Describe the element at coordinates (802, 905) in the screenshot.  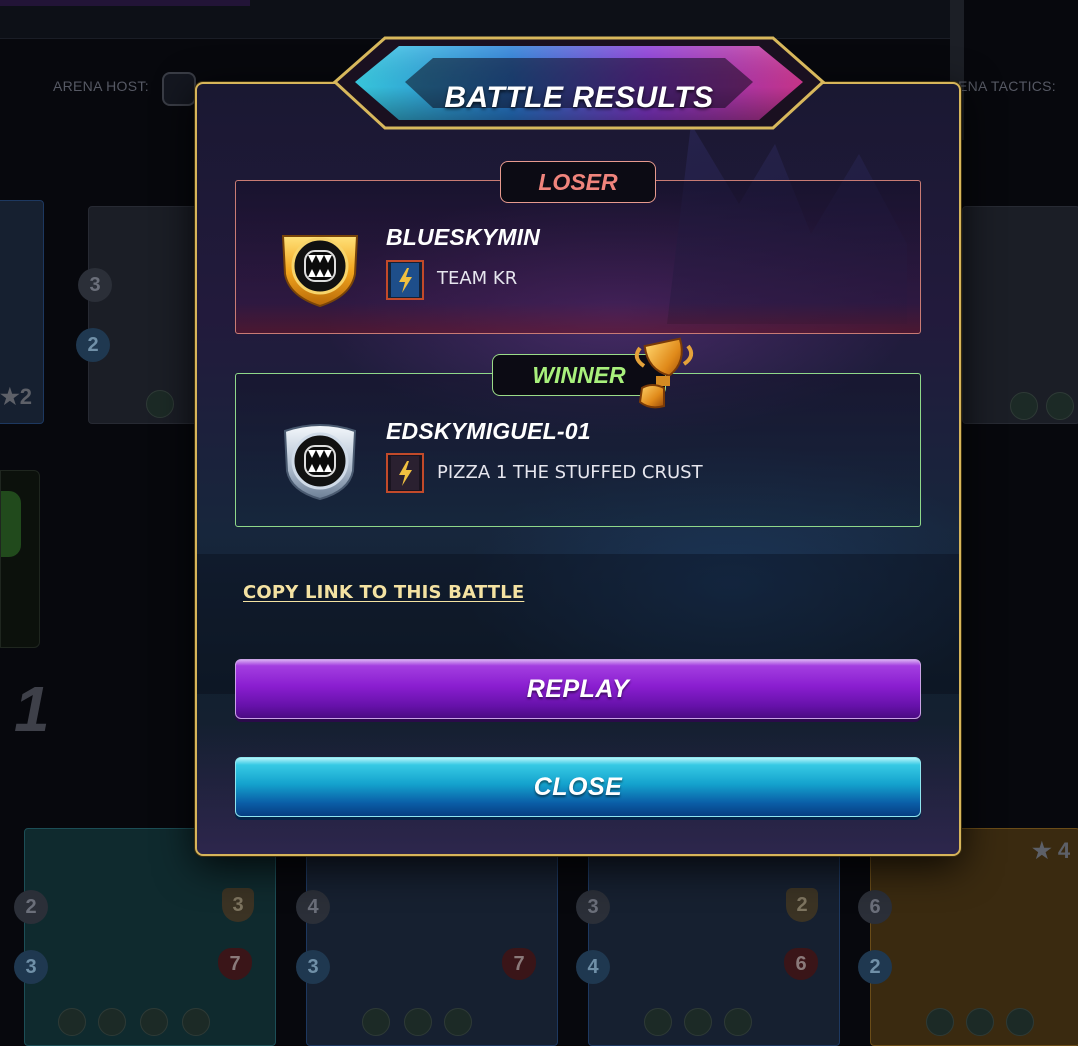
I see `card-3-armor: 2` at that location.